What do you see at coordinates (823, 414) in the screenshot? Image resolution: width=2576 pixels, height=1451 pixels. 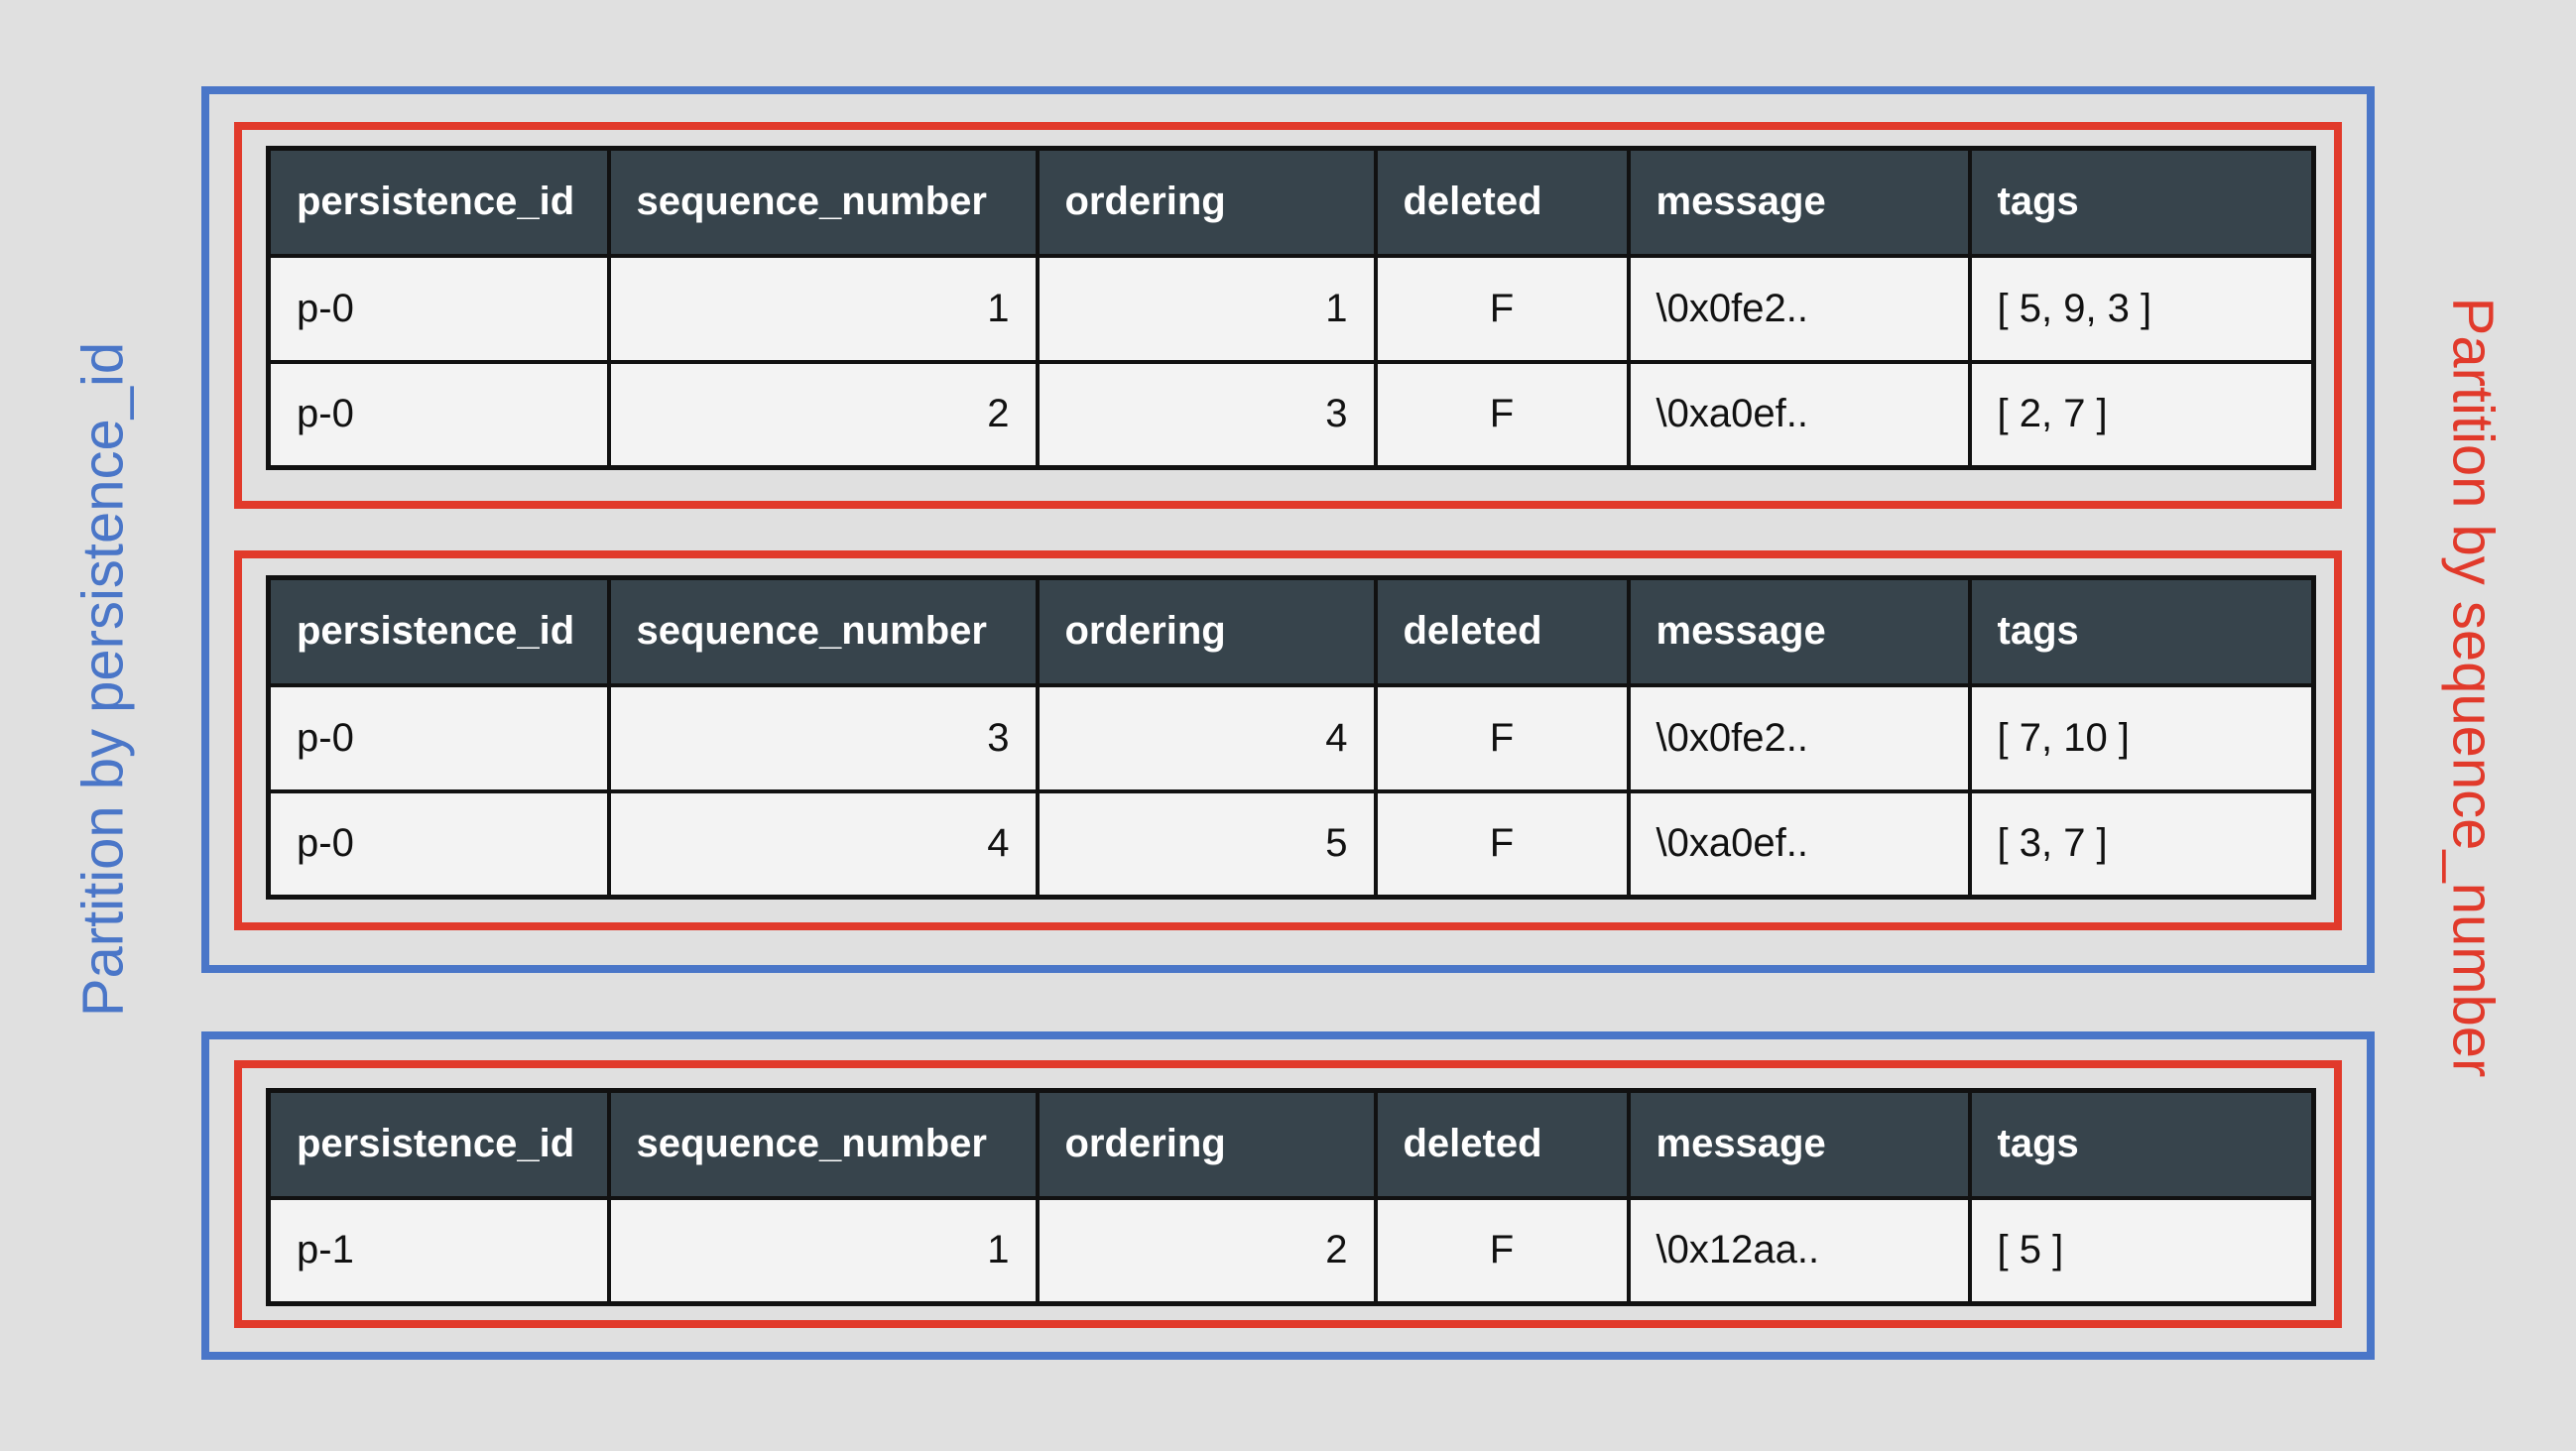 I see `cell-sequence-number: 2` at bounding box center [823, 414].